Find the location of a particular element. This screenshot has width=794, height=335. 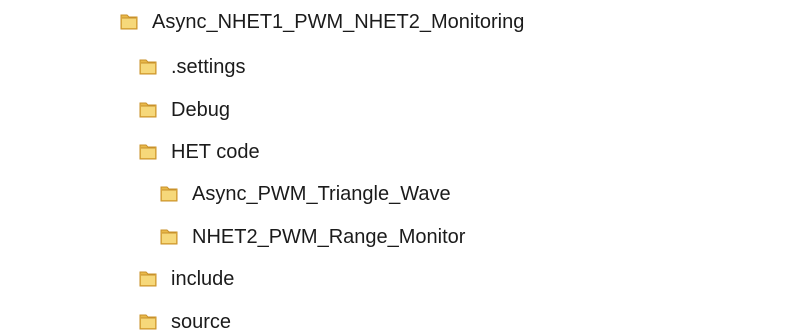

tree-item-async-pwm-triangle-wave: Async_PWM_Triangle_Wave is located at coordinates (304, 194).